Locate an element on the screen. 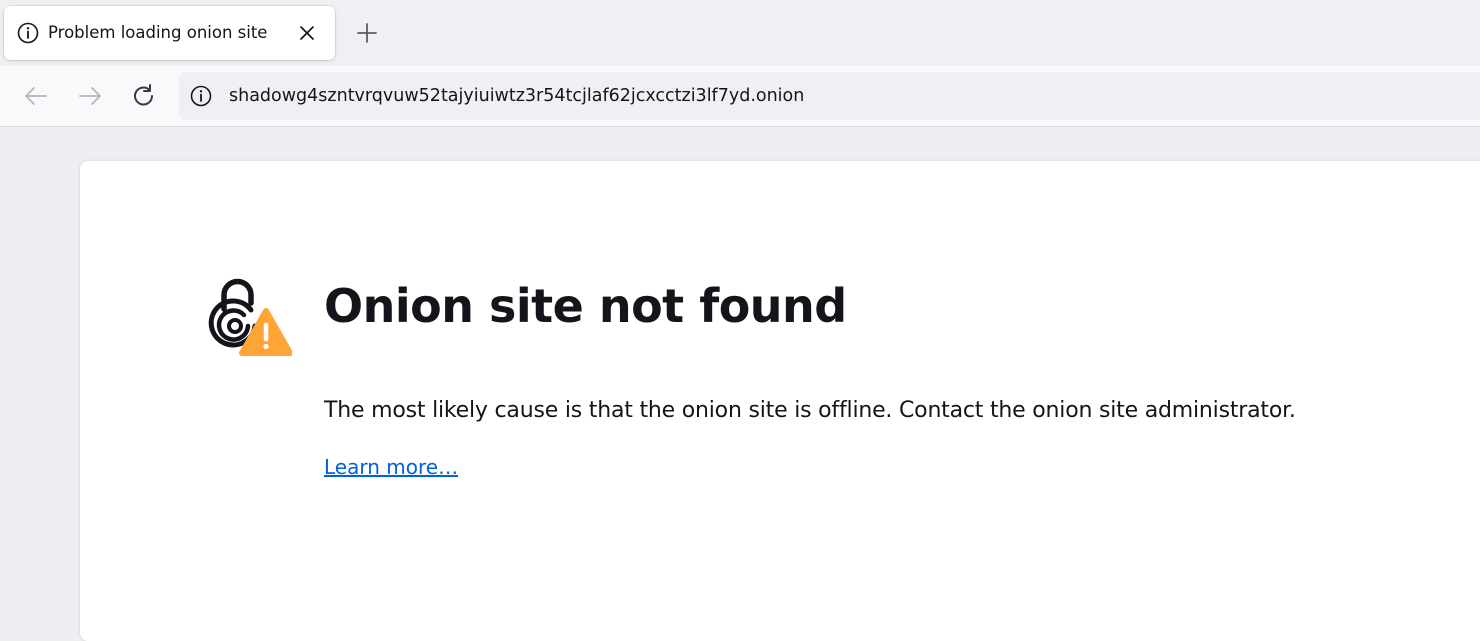  tab-problem-loading: Problem loading onion site is located at coordinates (169, 33).